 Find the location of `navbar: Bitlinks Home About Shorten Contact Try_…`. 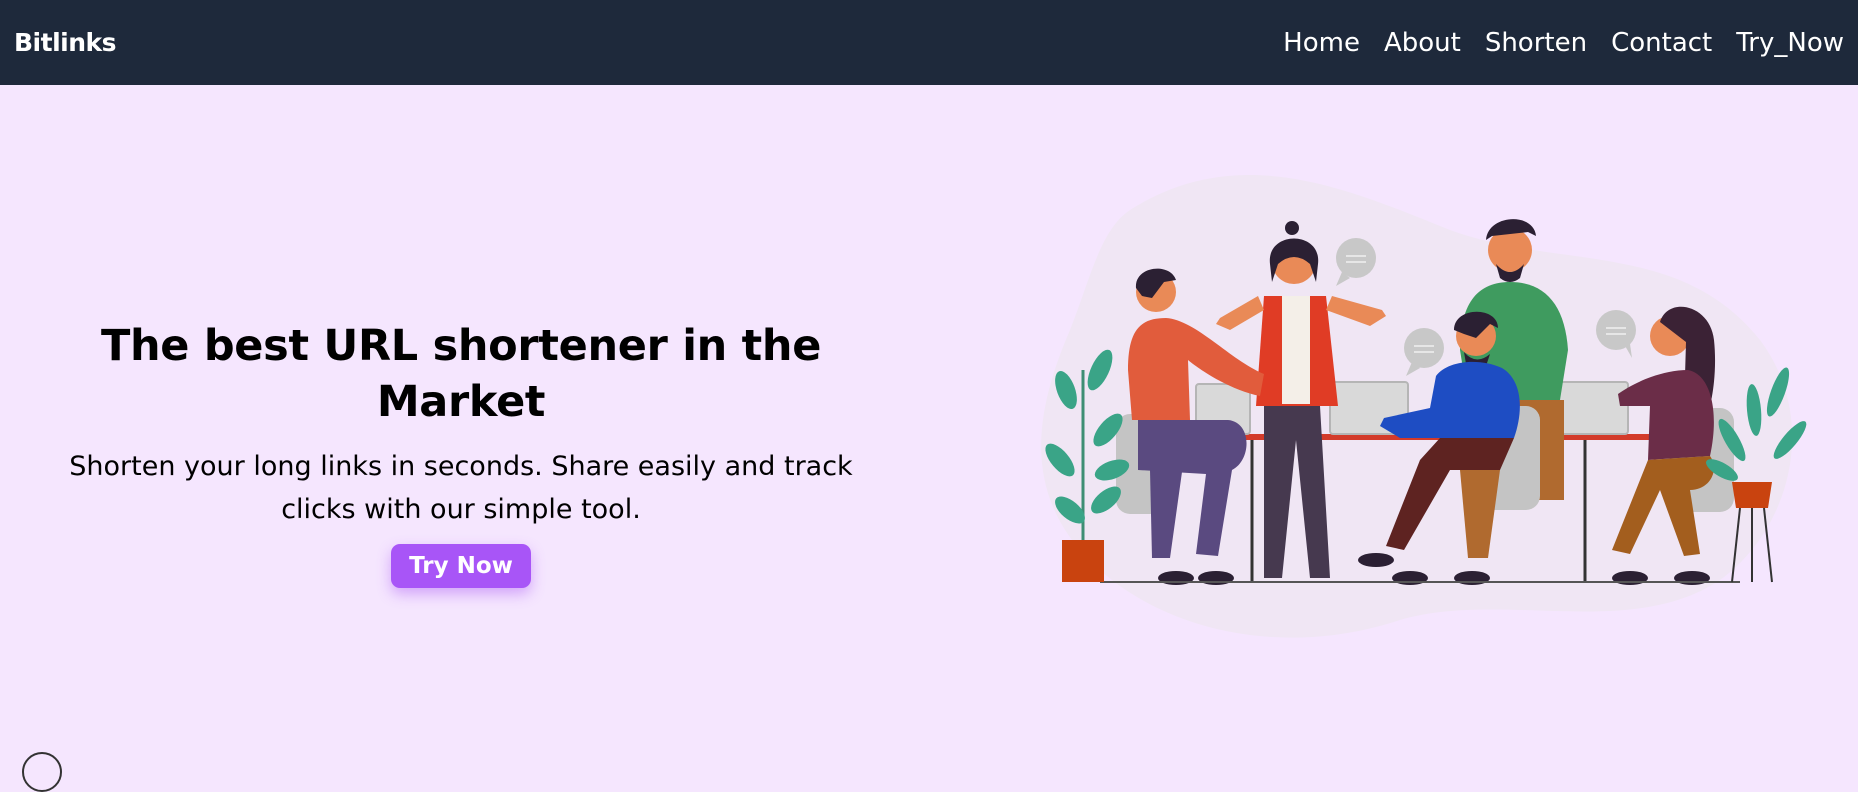

navbar: Bitlinks Home About Shorten Contact Try_… is located at coordinates (929, 42).